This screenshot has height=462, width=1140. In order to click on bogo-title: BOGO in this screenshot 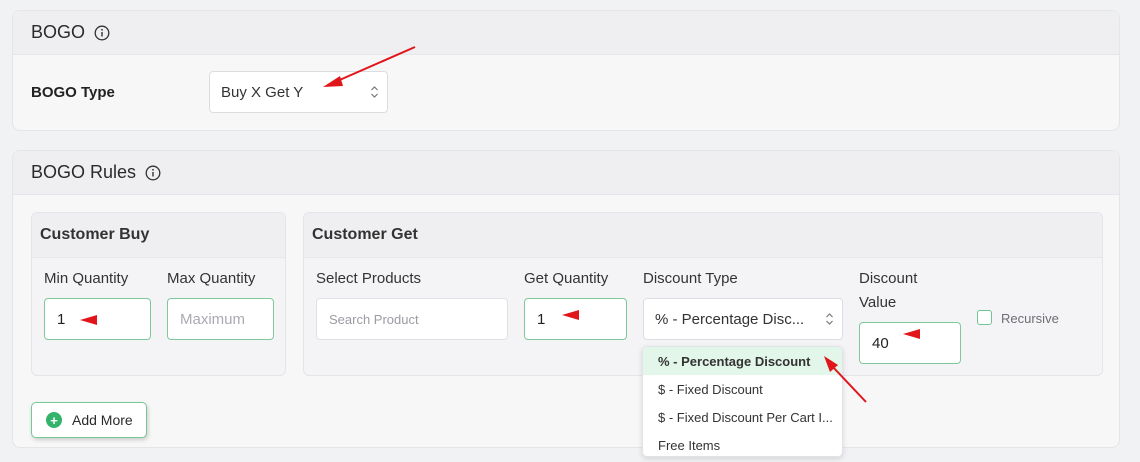, I will do `click(58, 32)`.